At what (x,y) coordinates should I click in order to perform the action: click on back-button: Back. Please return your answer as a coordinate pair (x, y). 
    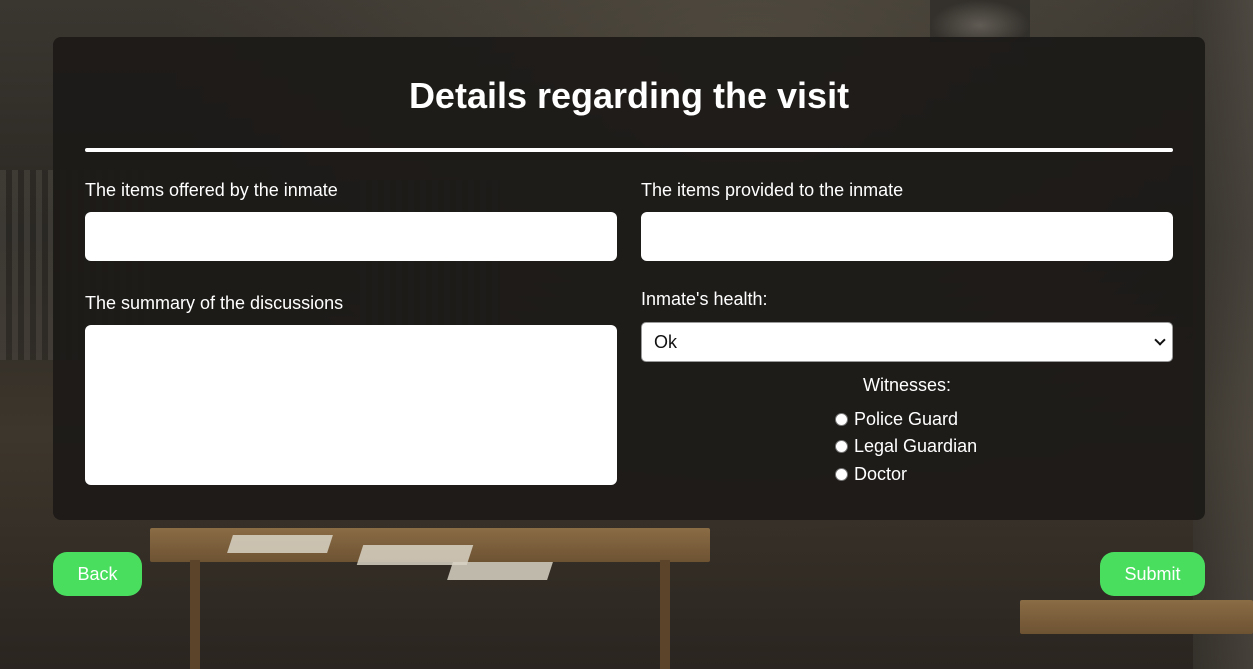
    Looking at the image, I should click on (97, 574).